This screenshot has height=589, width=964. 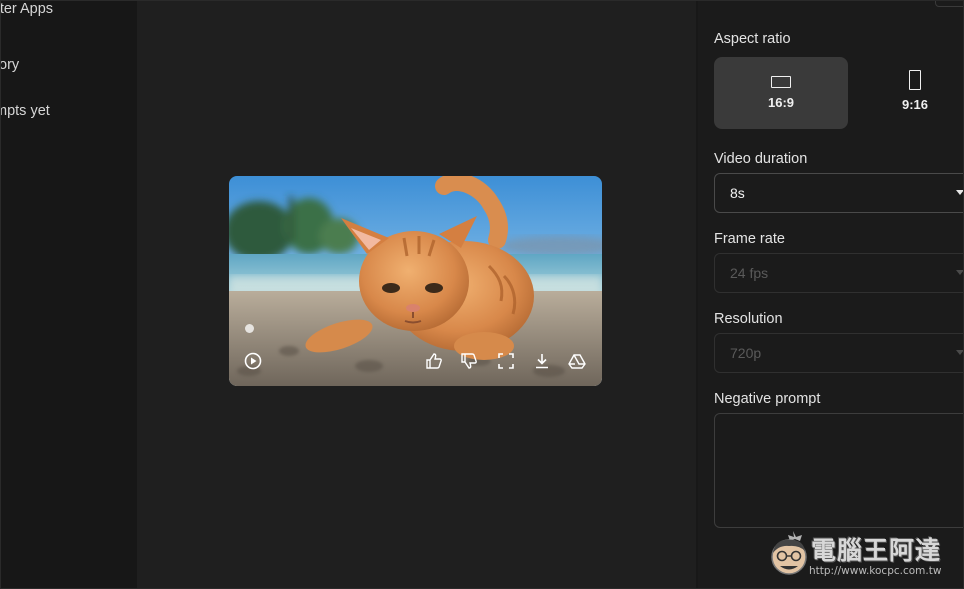 What do you see at coordinates (27, 9) in the screenshot?
I see `sidebar-item-starter-apps: rter Apps` at bounding box center [27, 9].